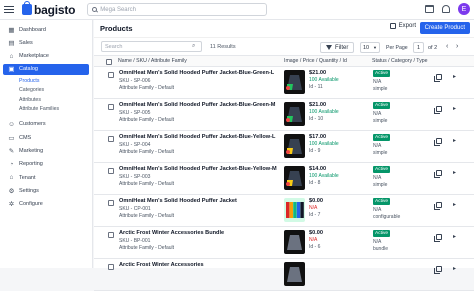  I want to click on sidebar-item-customers: ☺ Customers, so click(46, 124).